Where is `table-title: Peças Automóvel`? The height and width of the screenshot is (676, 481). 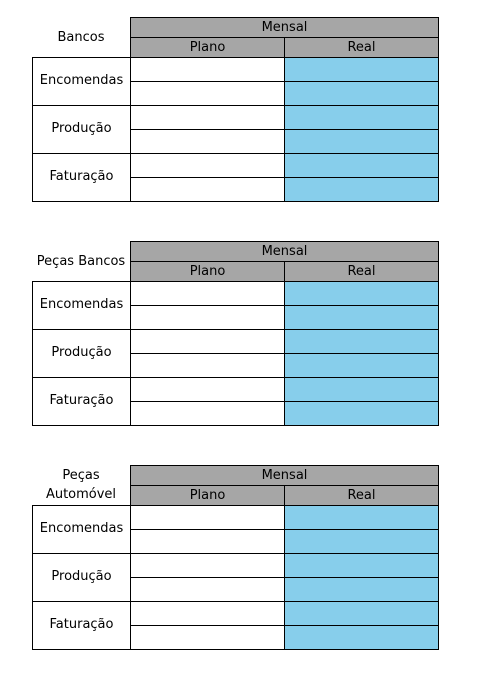 table-title: Peças Automóvel is located at coordinates (81, 485).